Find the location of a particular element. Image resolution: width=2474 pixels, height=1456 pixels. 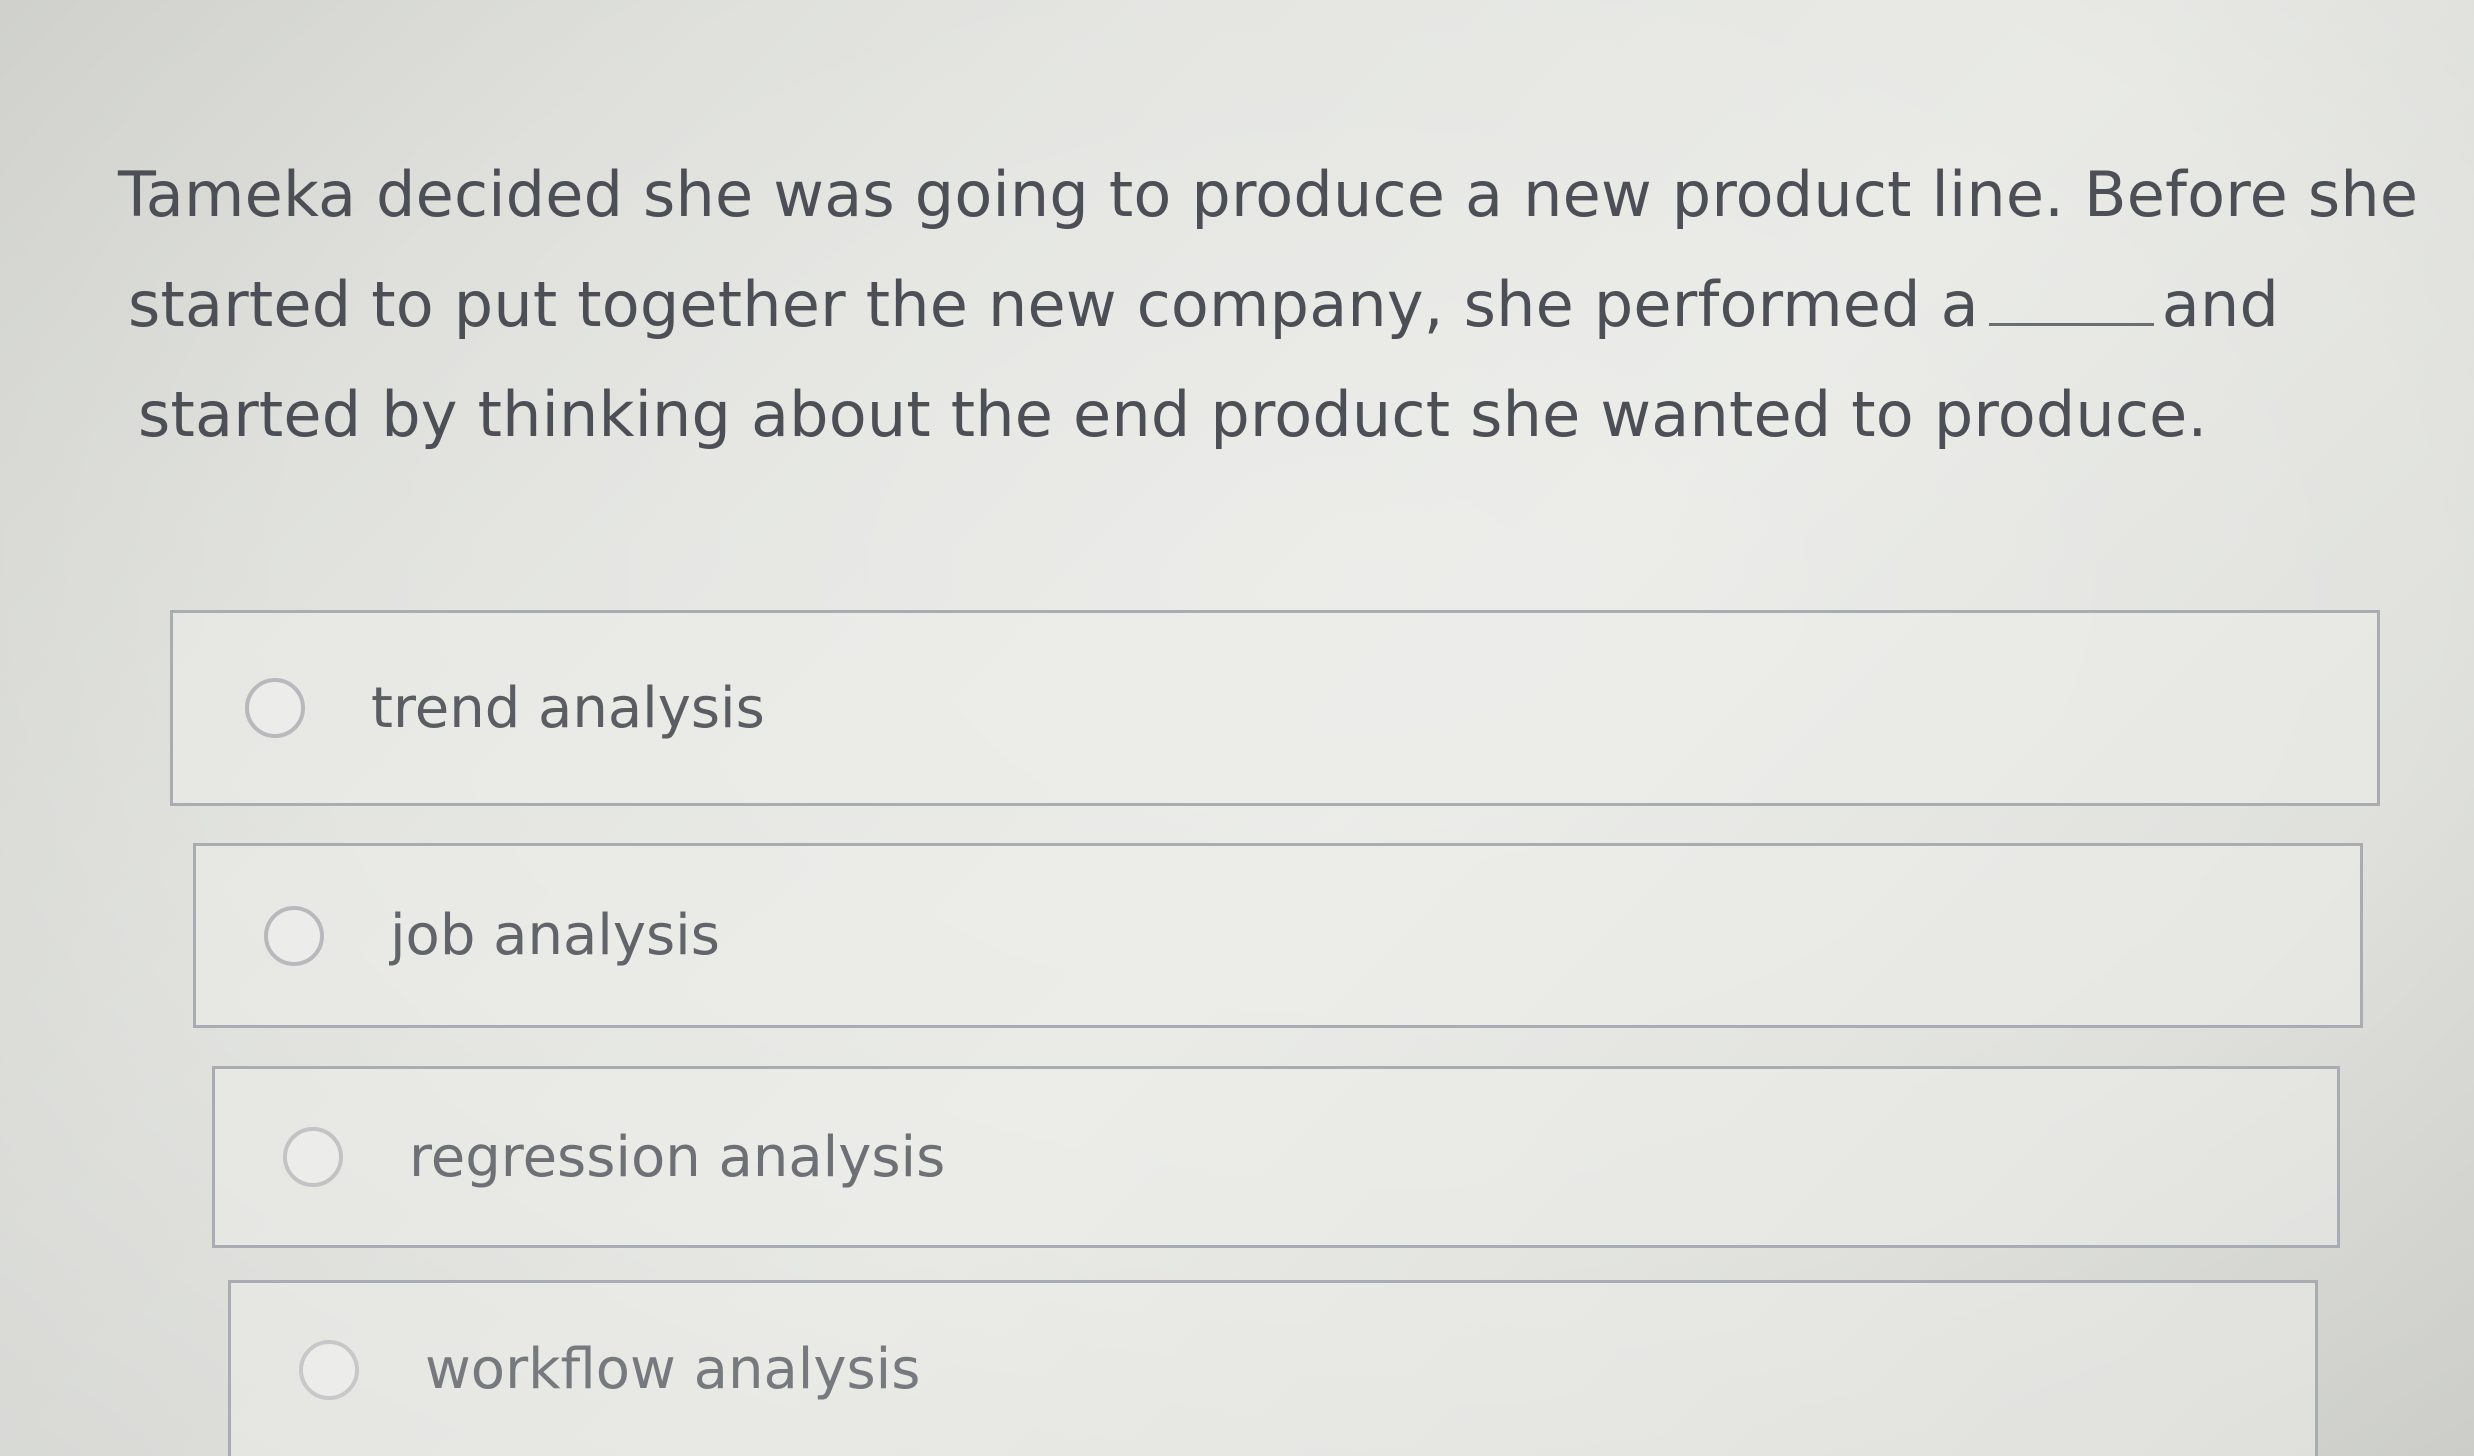

option-label: workflow analysis is located at coordinates (673, 1369).